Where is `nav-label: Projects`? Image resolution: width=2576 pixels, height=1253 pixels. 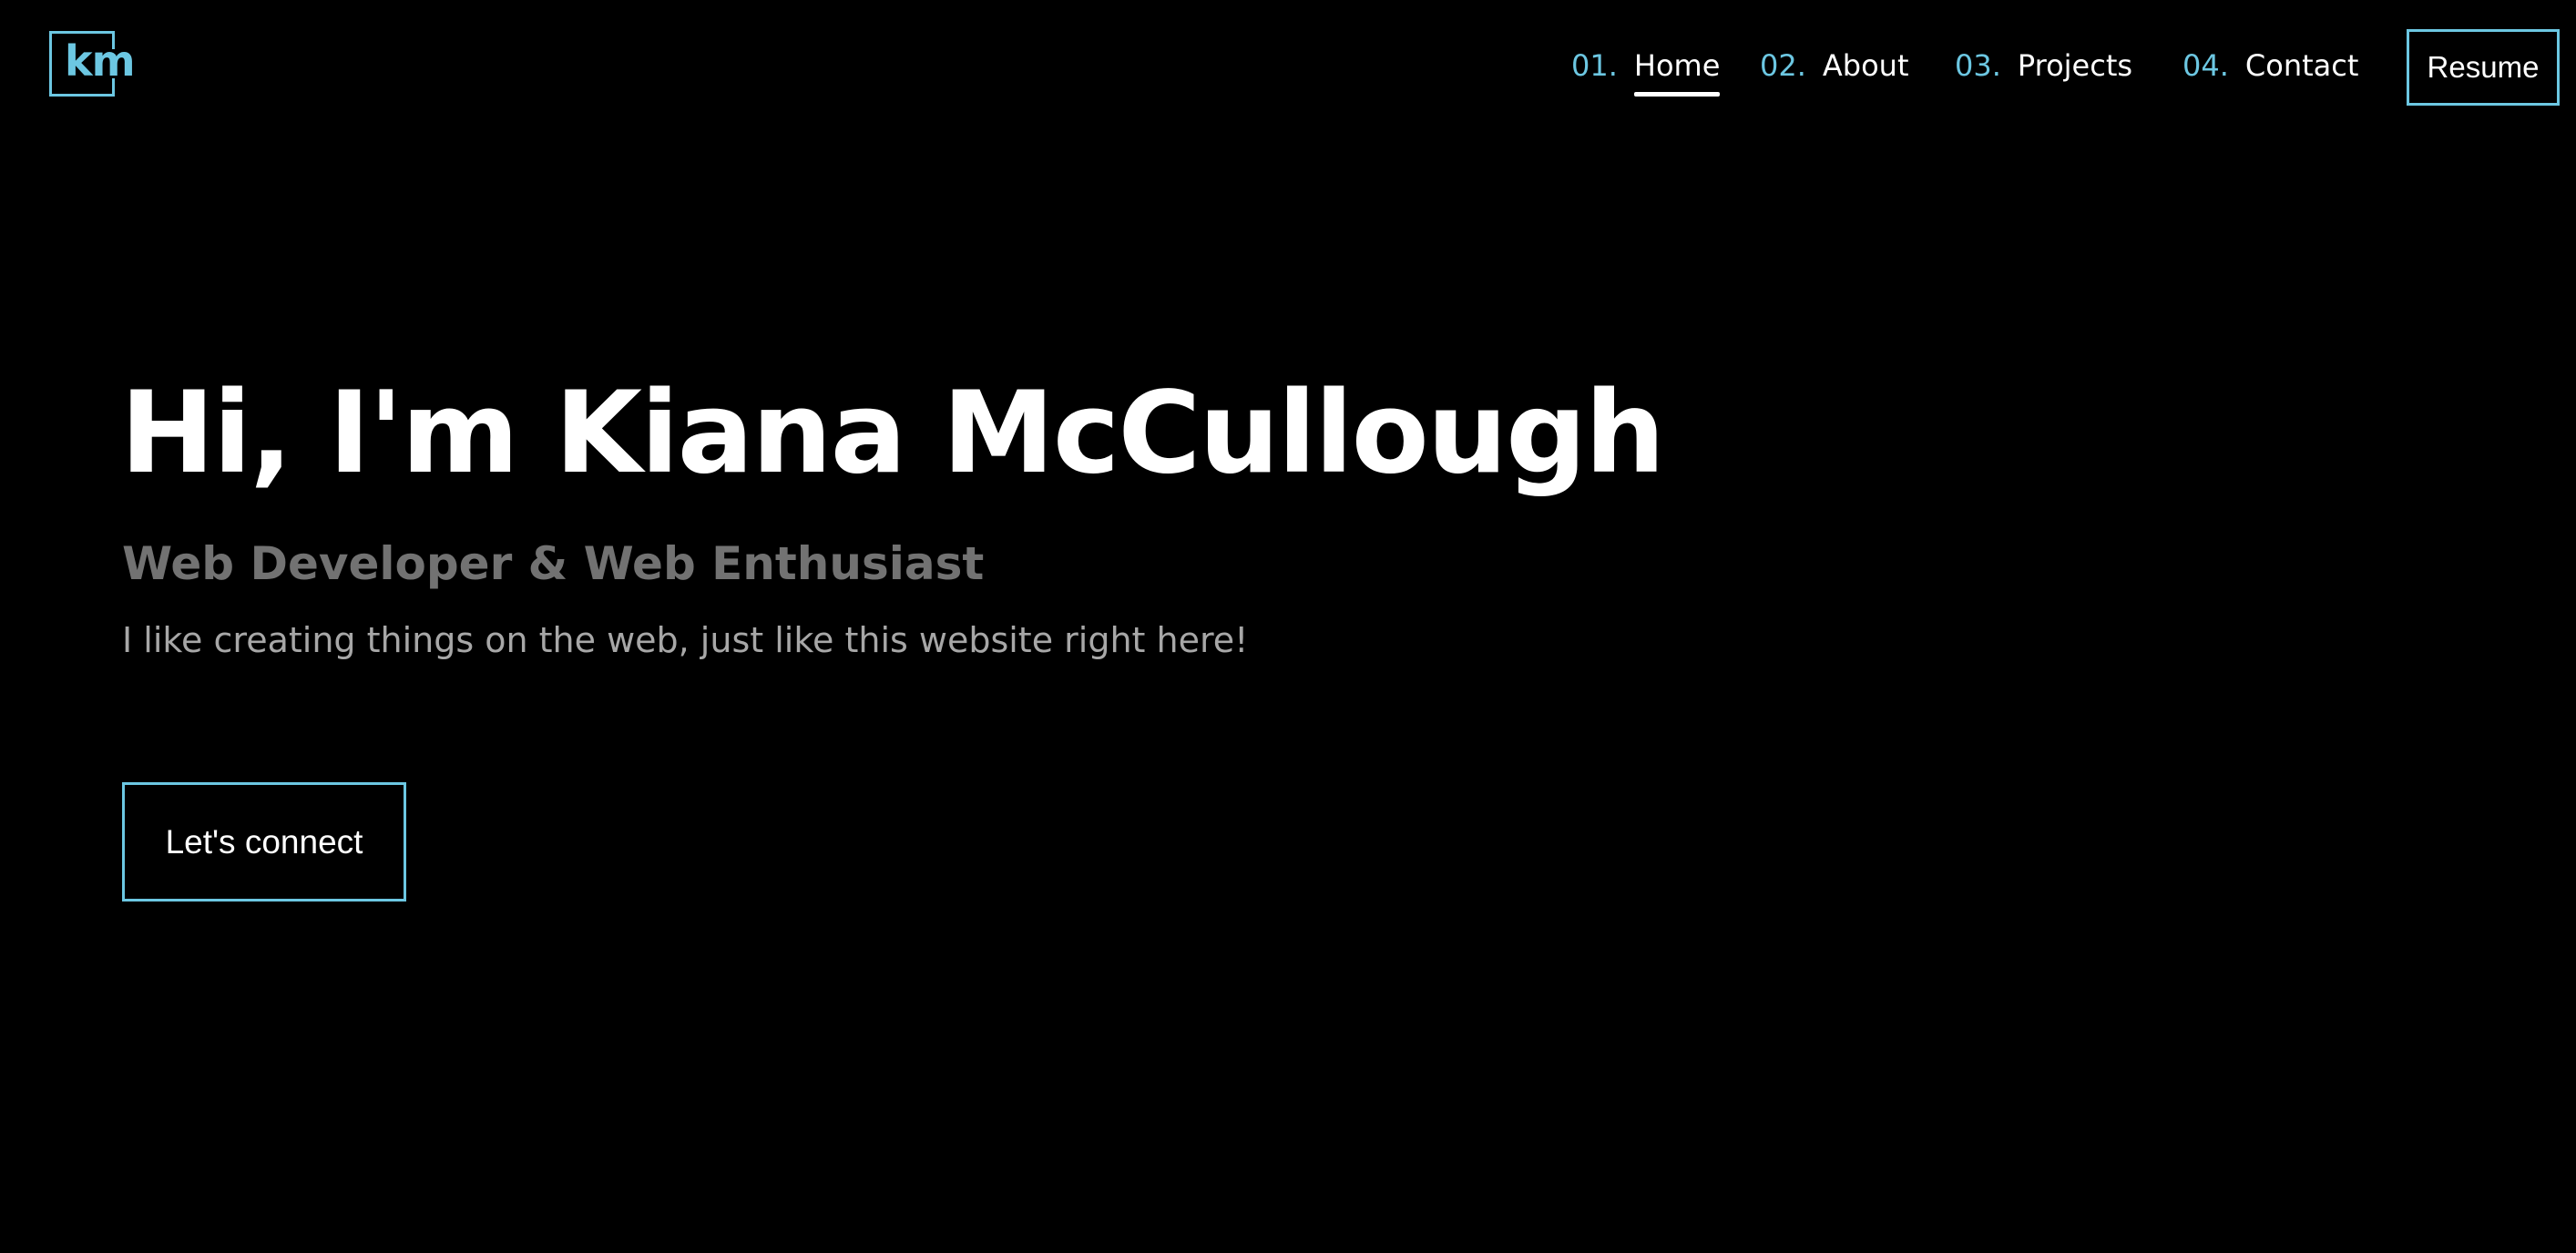 nav-label: Projects is located at coordinates (2075, 65).